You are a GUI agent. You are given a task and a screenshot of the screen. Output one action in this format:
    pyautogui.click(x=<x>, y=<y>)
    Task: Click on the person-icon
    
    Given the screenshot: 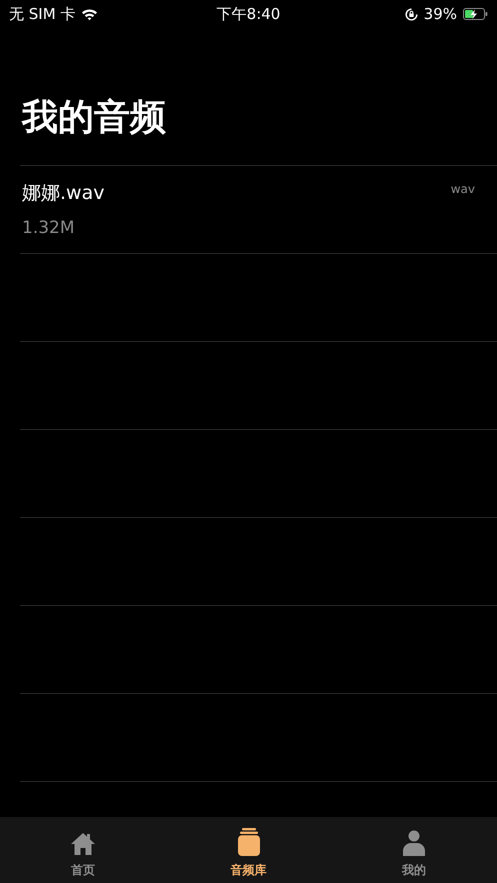 What is the action you would take?
    pyautogui.click(x=414, y=843)
    